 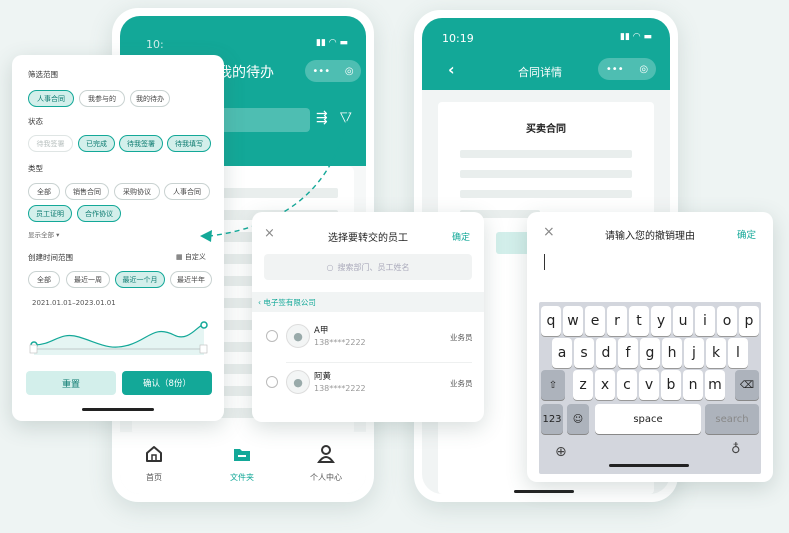 What do you see at coordinates (35, 121) in the screenshot?
I see `status-title: 状态` at bounding box center [35, 121].